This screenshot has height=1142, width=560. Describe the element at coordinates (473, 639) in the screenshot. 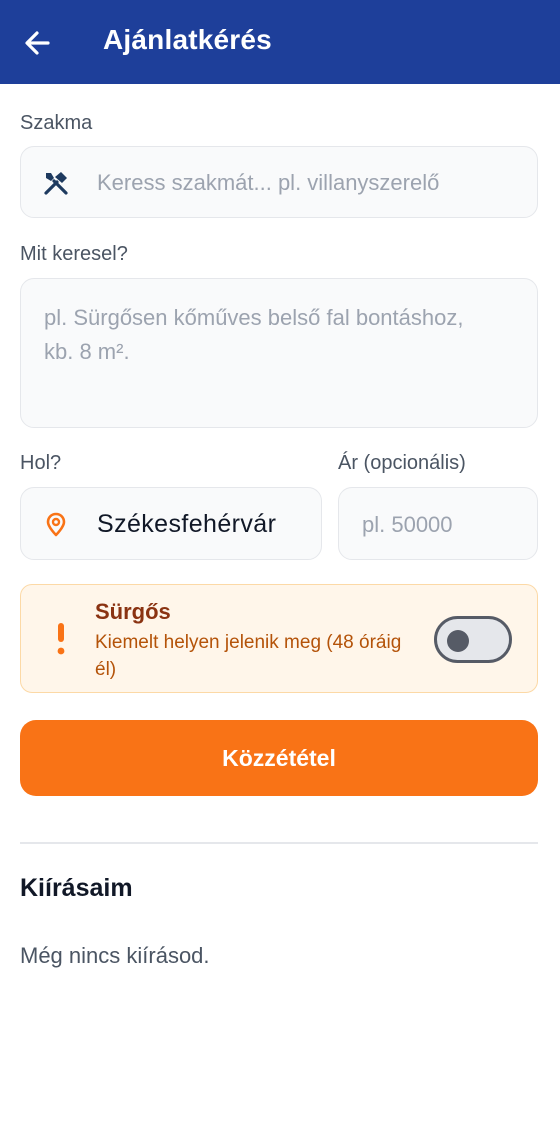

I see `urgent-toggle` at that location.